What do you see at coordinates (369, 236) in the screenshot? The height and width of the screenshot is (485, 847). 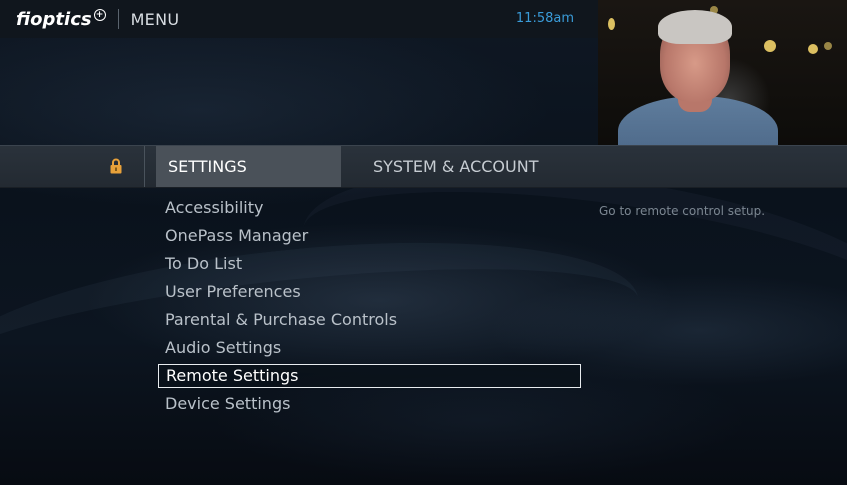 I see `menu-item-onepass-manager: OnePass Manager` at bounding box center [369, 236].